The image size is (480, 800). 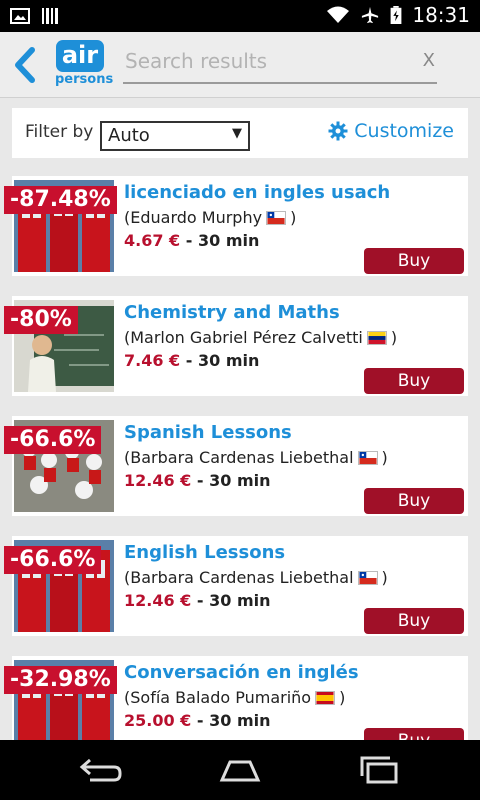 What do you see at coordinates (208, 432) in the screenshot?
I see `lesson-title: Spanish Lessons` at bounding box center [208, 432].